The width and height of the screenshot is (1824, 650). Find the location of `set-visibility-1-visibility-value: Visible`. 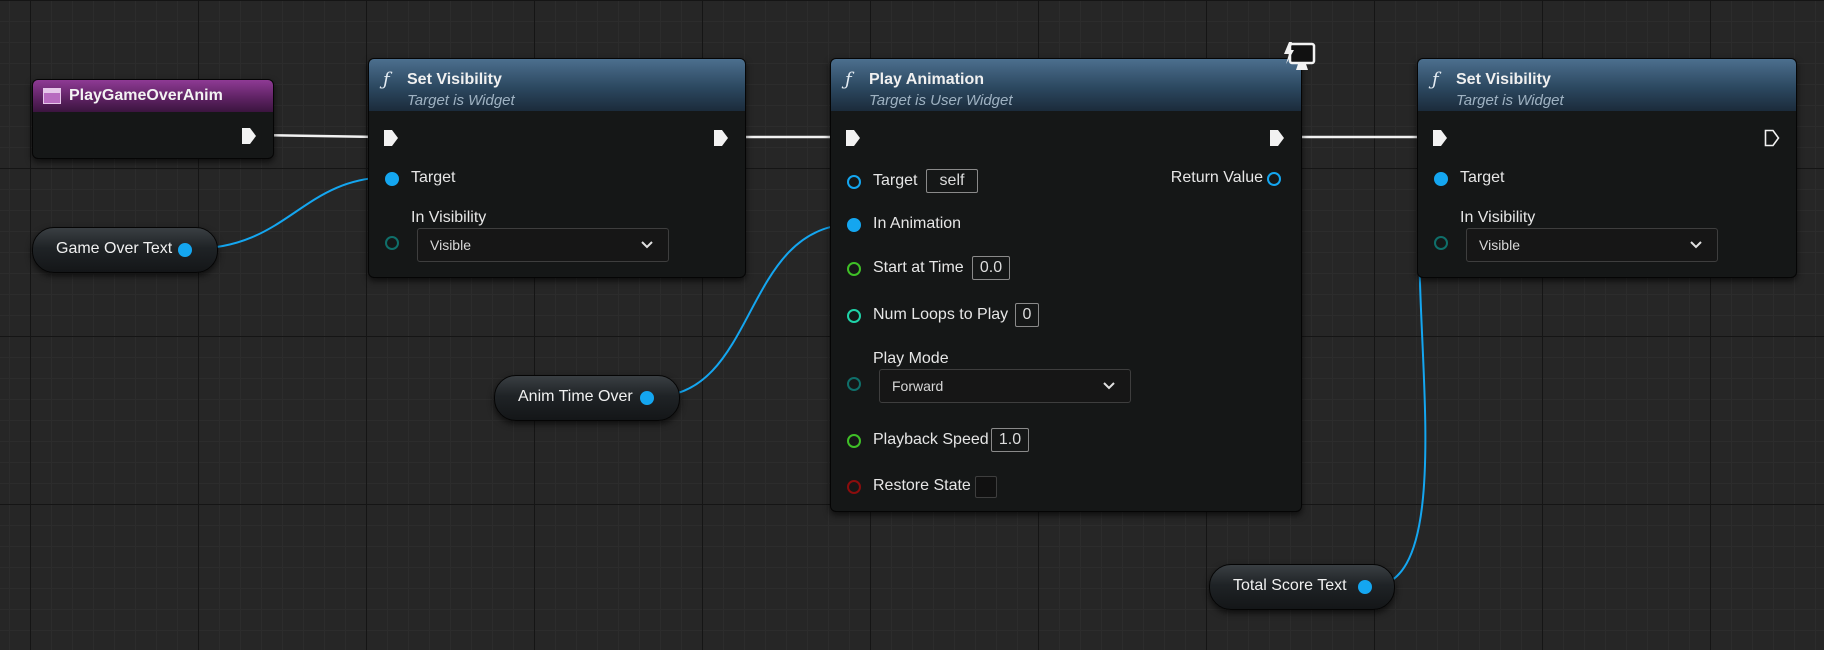

set-visibility-1-visibility-value: Visible is located at coordinates (450, 245).